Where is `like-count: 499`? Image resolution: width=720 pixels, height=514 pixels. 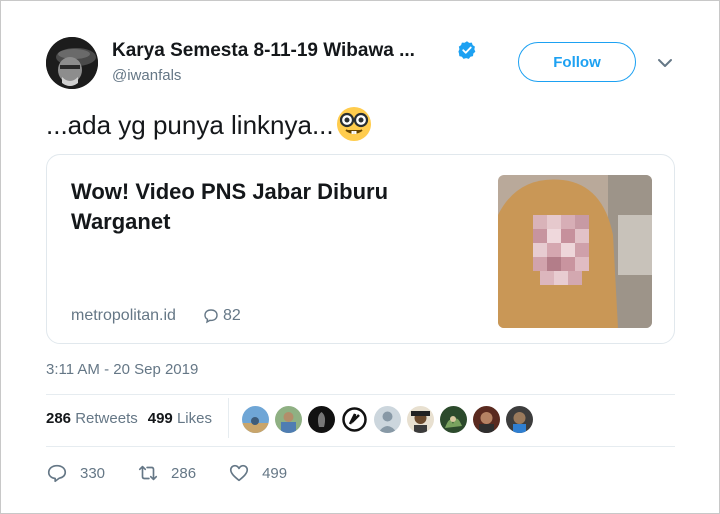
like-count: 499 is located at coordinates (275, 473).